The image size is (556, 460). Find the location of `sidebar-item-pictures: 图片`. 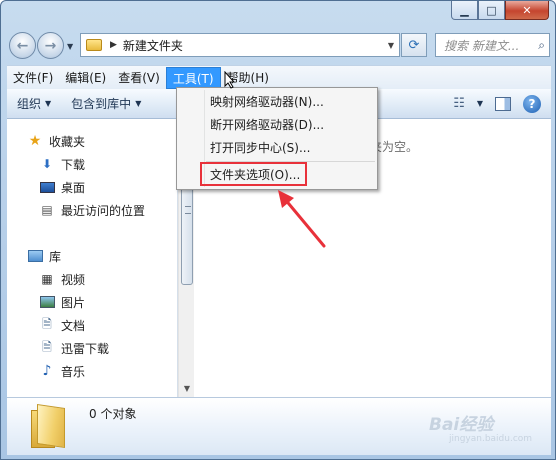

sidebar-item-pictures: 图片 is located at coordinates (62, 302).